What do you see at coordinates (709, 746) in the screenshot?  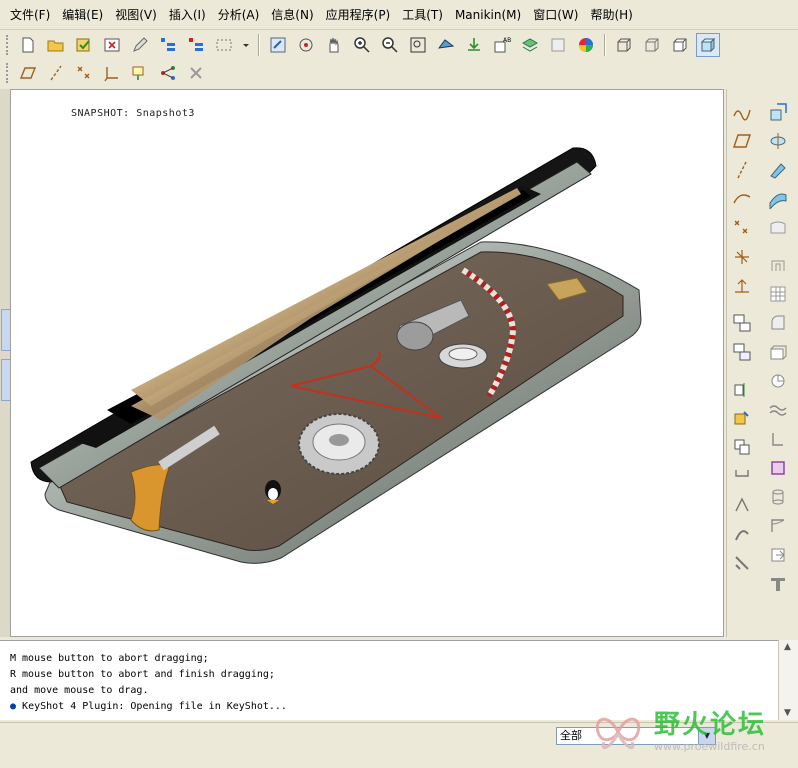 I see `watermark-url: www.proewildfire.cn` at bounding box center [709, 746].